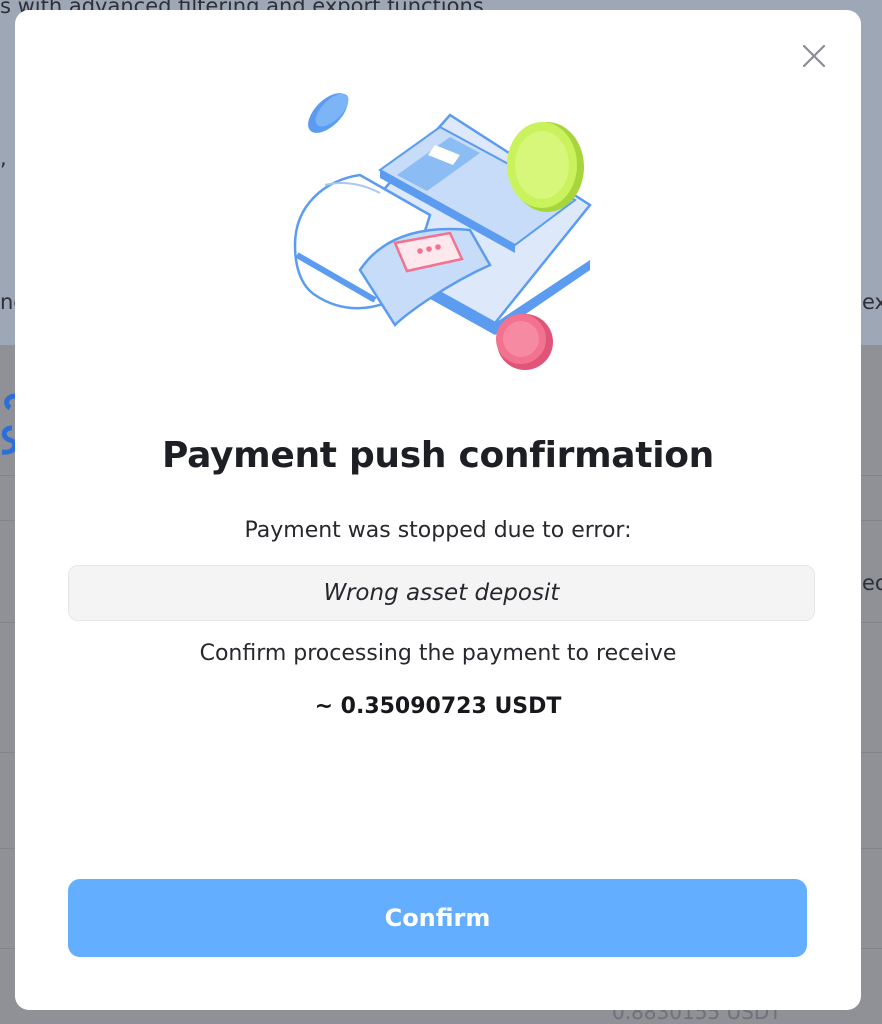 This screenshot has height=1024, width=882. I want to click on background-logo-icon, so click(8, 424).